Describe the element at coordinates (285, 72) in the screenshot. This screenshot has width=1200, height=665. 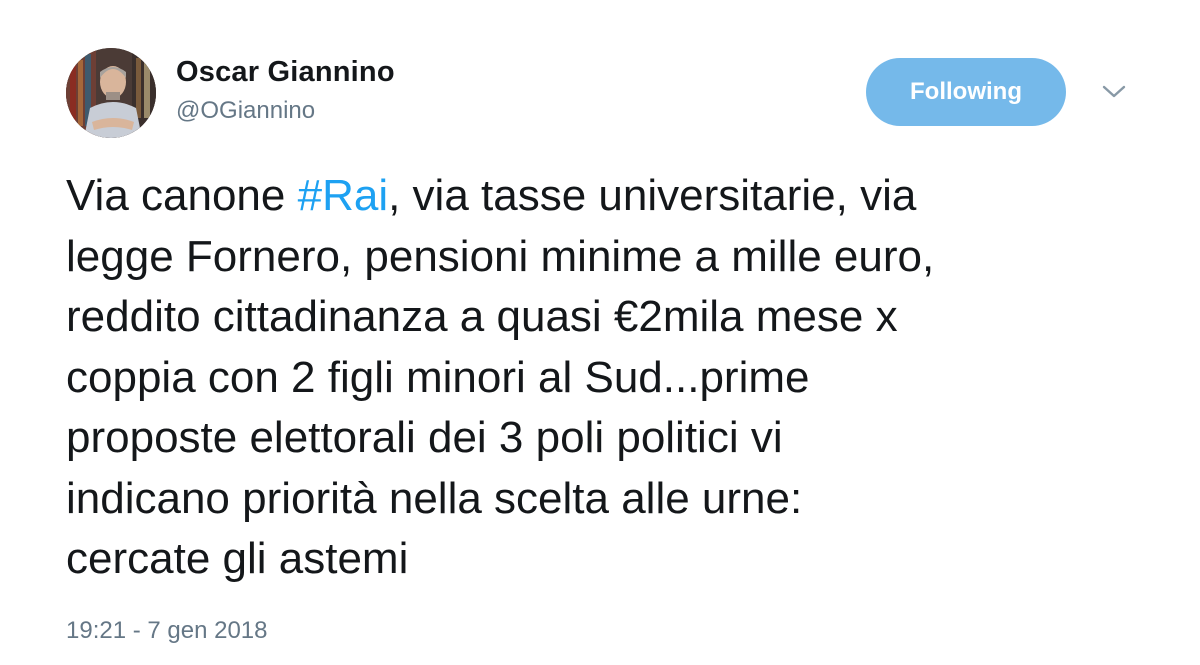
I see `author-name: Oscar Giannino` at that location.